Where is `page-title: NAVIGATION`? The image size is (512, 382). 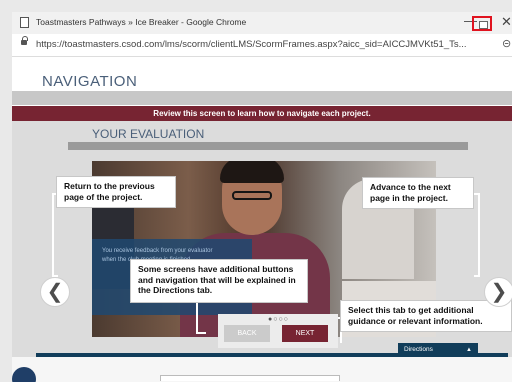
page-title: NAVIGATION is located at coordinates (90, 81).